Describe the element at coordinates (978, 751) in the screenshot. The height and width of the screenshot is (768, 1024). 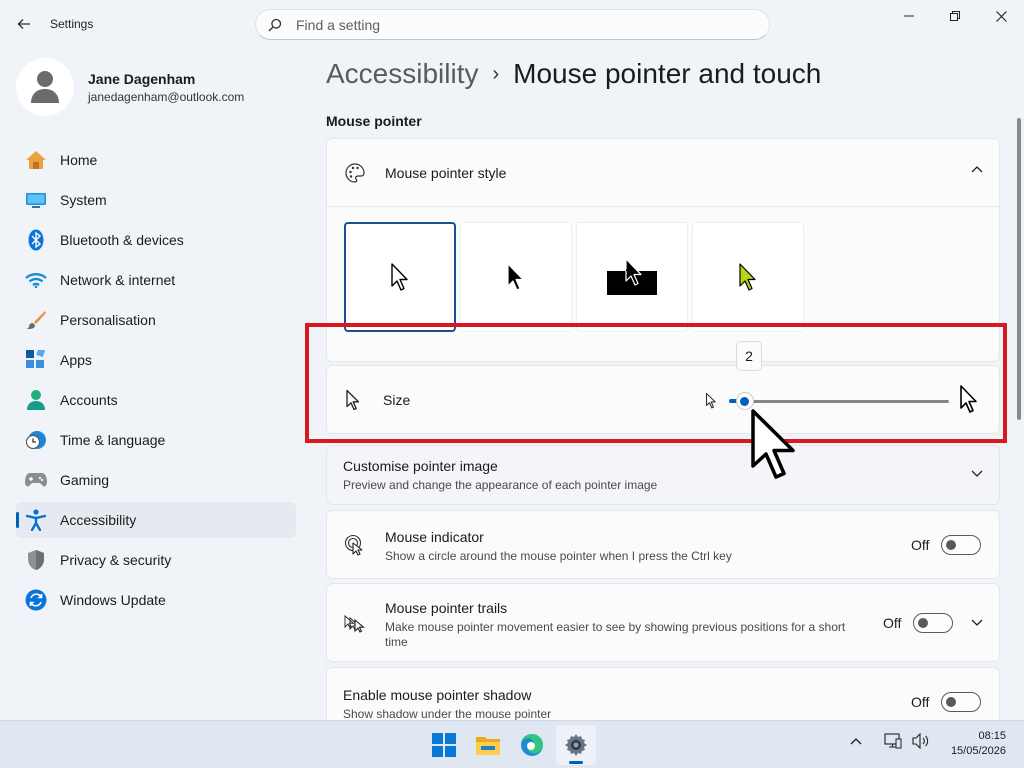
I see `clock-date: 15/05/2026` at that location.